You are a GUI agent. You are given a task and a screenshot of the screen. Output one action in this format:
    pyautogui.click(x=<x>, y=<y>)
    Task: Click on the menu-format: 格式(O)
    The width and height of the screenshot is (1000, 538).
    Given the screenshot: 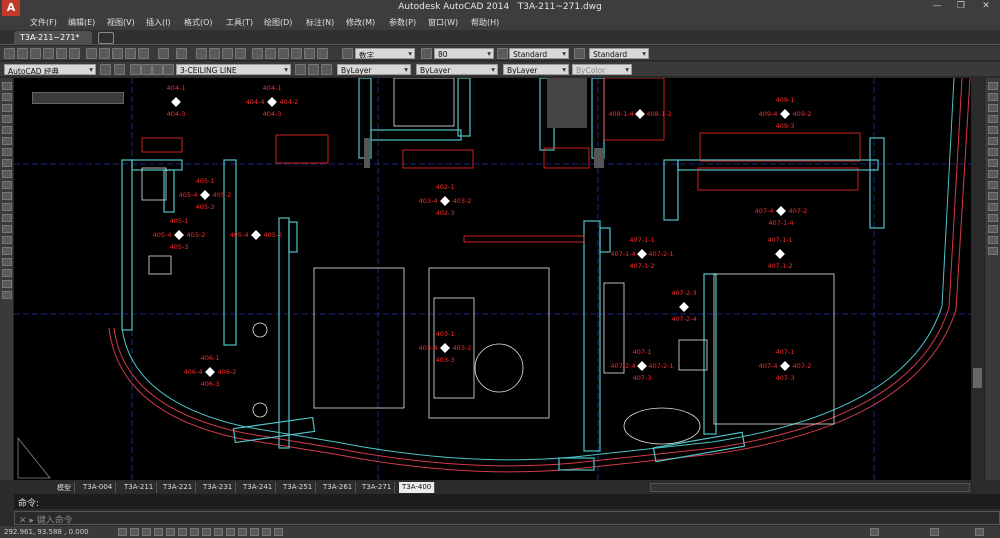 What is the action you would take?
    pyautogui.click(x=198, y=22)
    